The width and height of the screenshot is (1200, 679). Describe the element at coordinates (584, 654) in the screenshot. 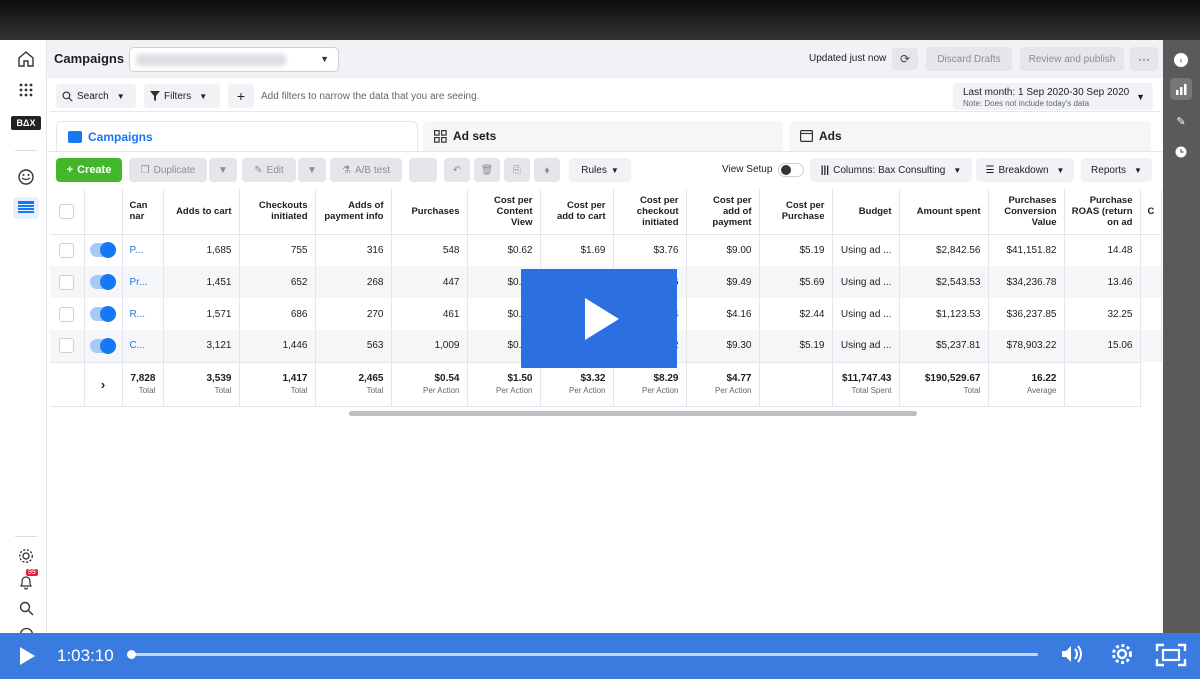

I see `video-progress-track` at that location.